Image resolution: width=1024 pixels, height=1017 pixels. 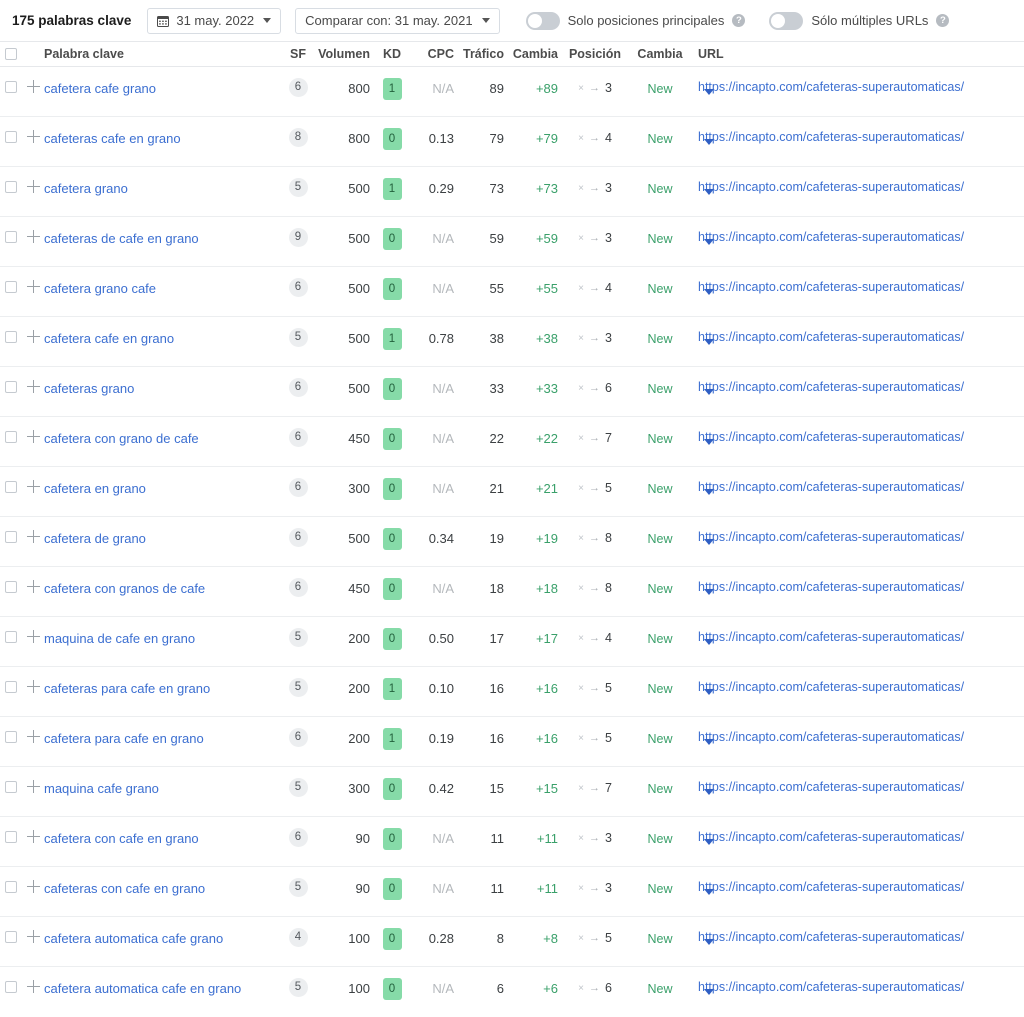 I want to click on select-all-checkbox, so click(x=11, y=54).